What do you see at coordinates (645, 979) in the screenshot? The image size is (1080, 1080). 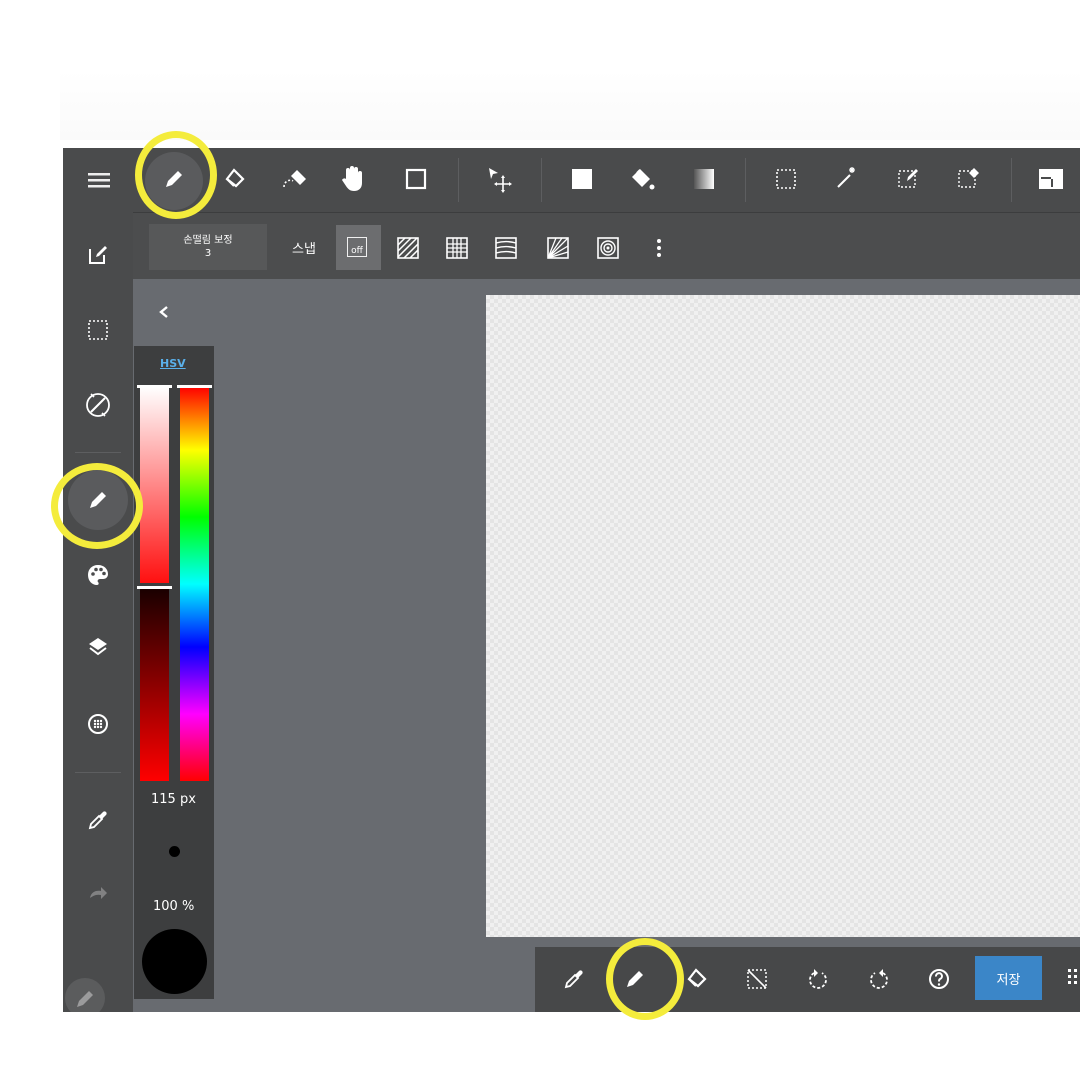 I see `highlight-circle-bottom-pen` at bounding box center [645, 979].